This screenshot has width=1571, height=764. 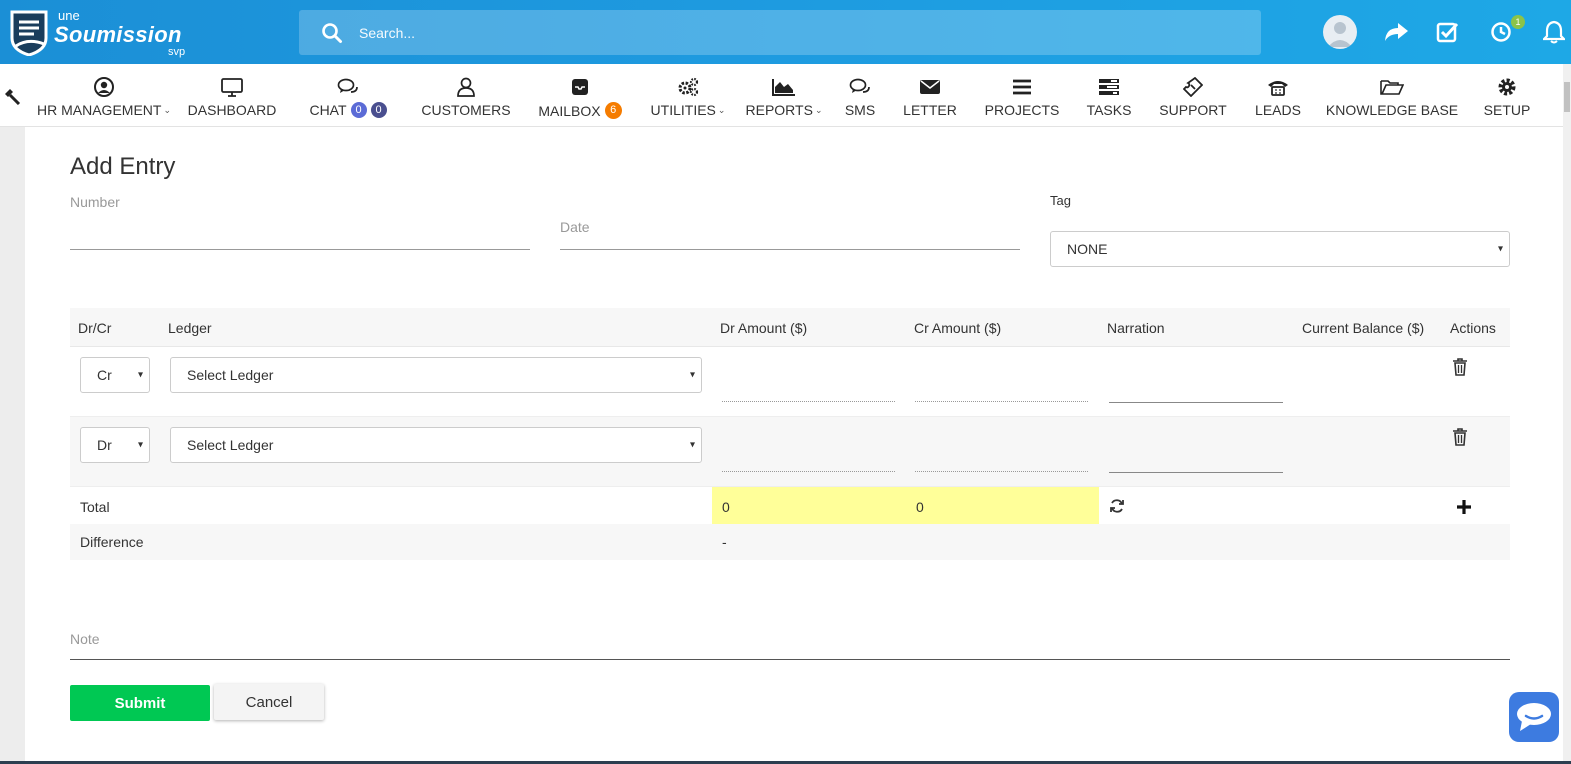 I want to click on difference-label: Difference, so click(x=112, y=542).